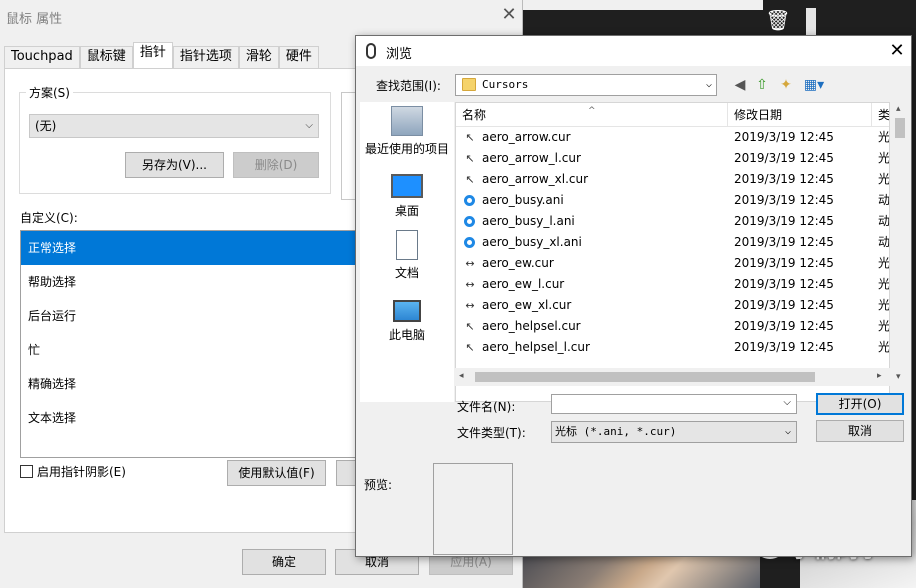  What do you see at coordinates (536, 347) in the screenshot?
I see `file-name: aero_helpsel_l.cur` at bounding box center [536, 347].